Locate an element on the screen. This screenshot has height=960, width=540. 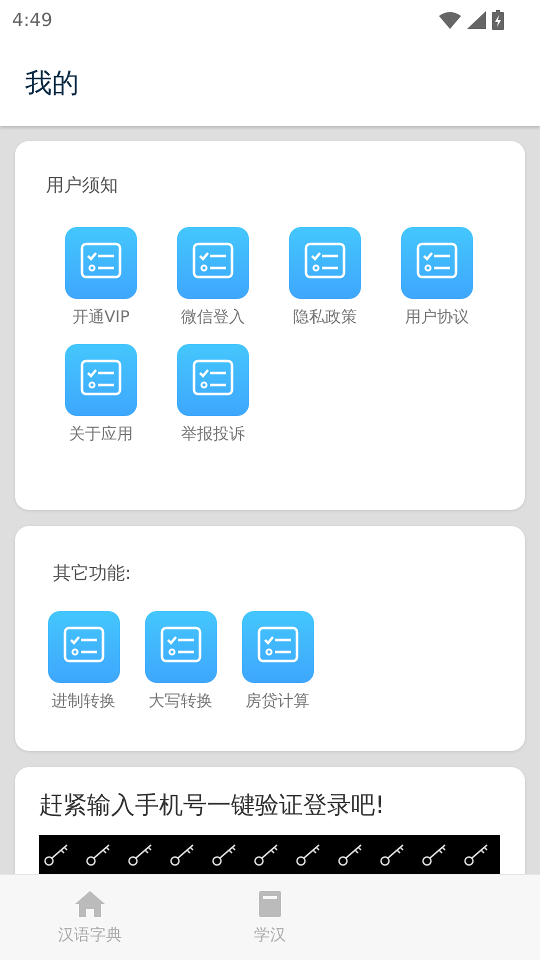
menu-tile: 房贷计算 is located at coordinates (277, 661).